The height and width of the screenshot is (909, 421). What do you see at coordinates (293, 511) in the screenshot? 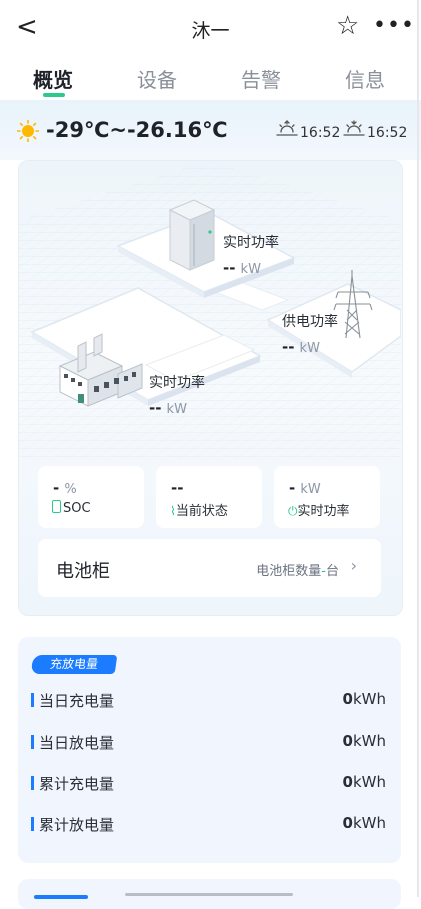
I see `power-icon: ⏻` at bounding box center [293, 511].